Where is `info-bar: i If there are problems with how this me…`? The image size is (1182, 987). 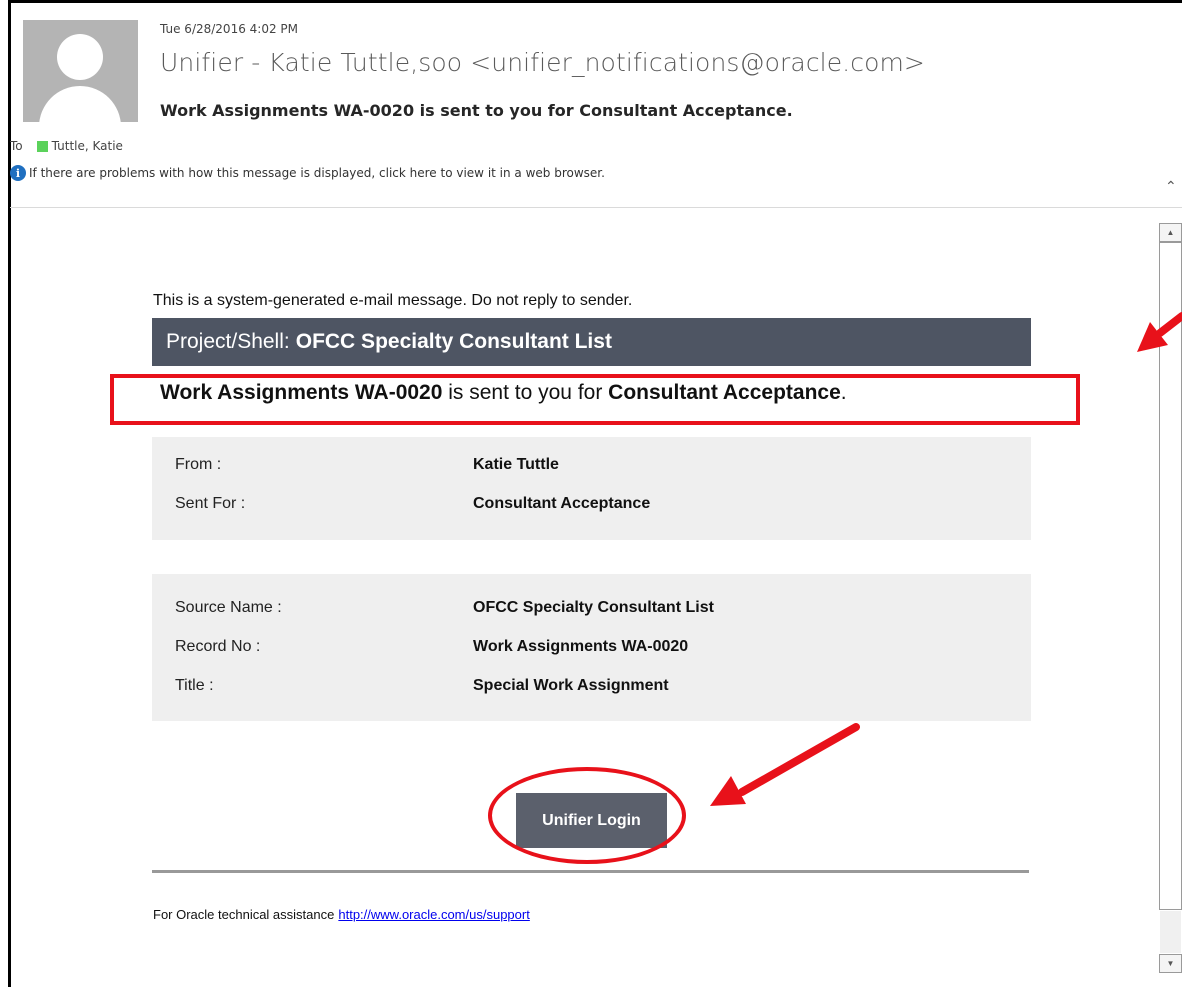
info-bar: i If there are problems with how this me… is located at coordinates (307, 173).